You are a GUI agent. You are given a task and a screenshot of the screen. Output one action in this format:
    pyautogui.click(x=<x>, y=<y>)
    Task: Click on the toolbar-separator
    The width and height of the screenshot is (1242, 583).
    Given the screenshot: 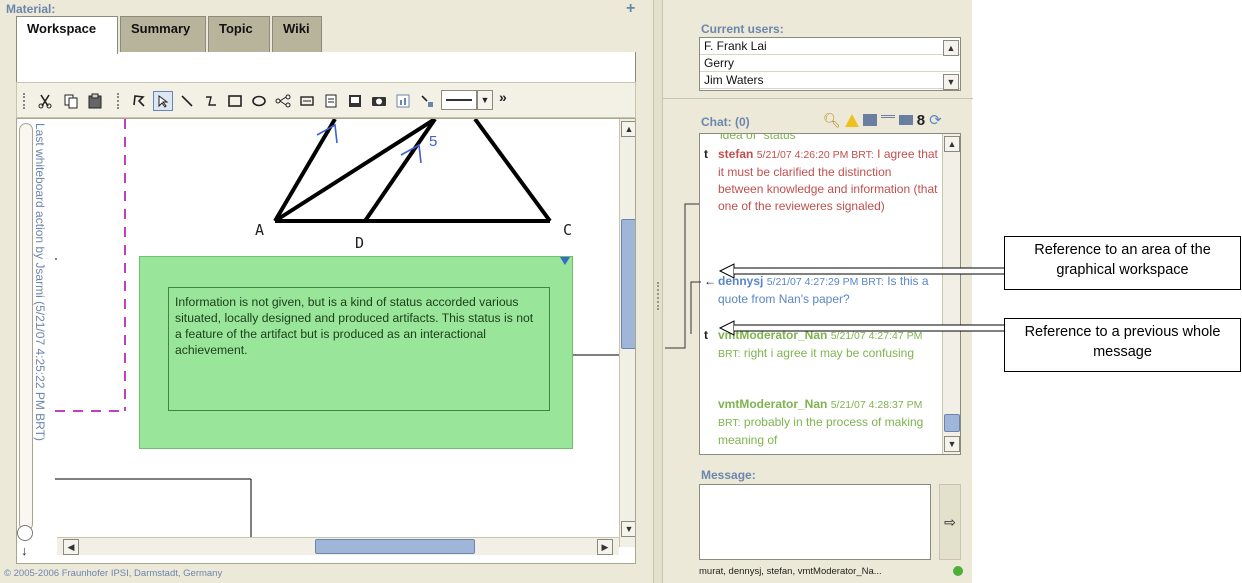 What is the action you would take?
    pyautogui.click(x=118, y=101)
    